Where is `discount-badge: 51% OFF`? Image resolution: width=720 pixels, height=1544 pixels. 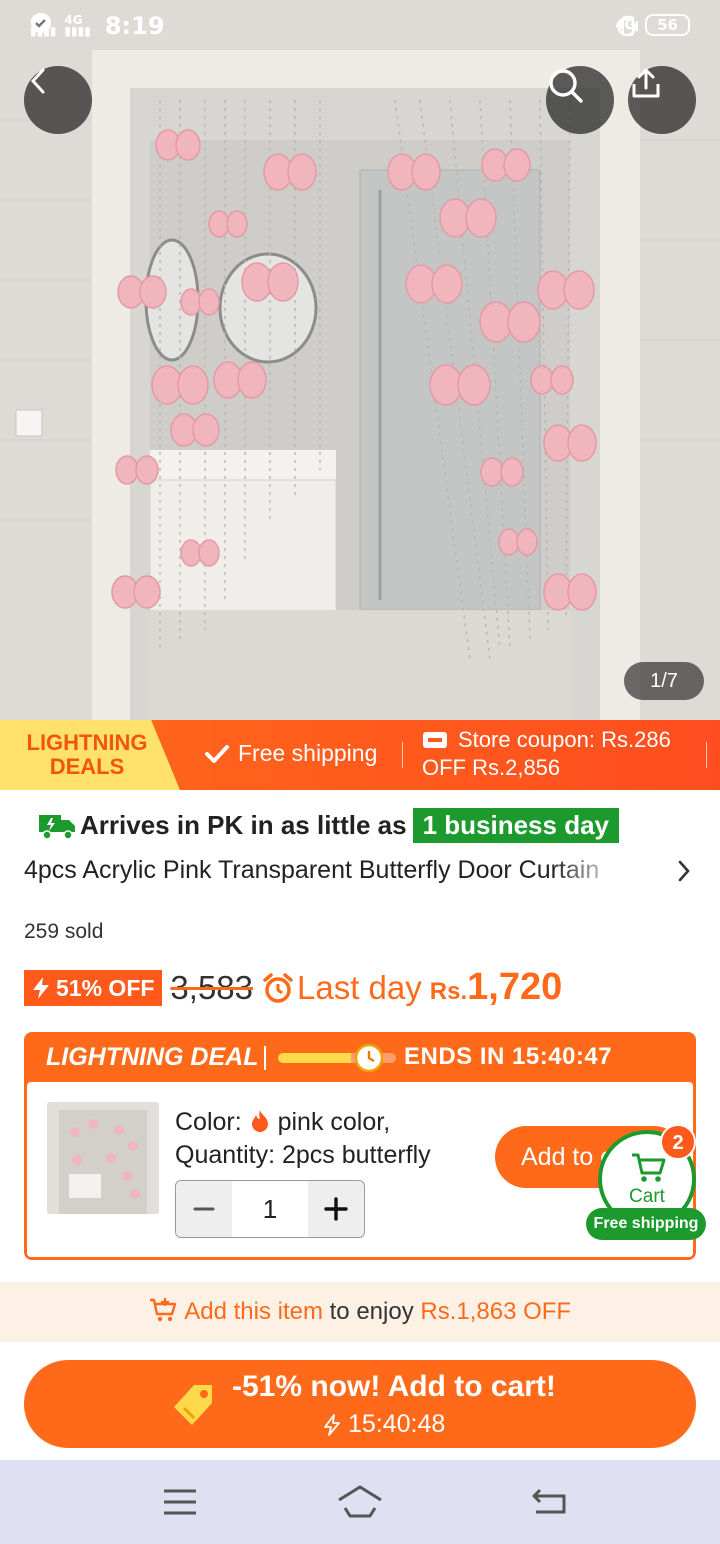
discount-badge: 51% OFF is located at coordinates (93, 987).